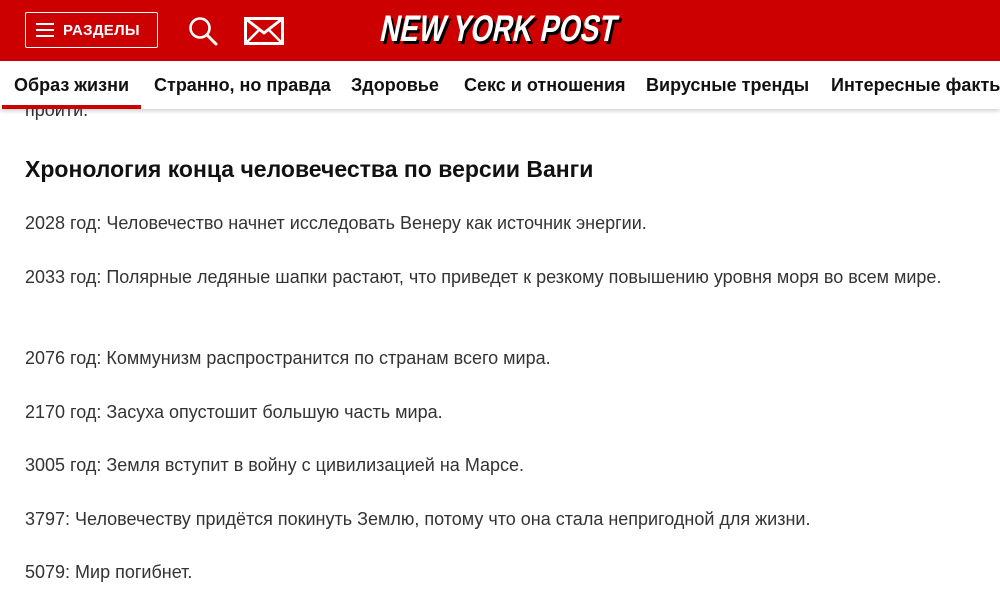  I want to click on nav-item-lifestyle: Образ жизни, so click(71, 85).